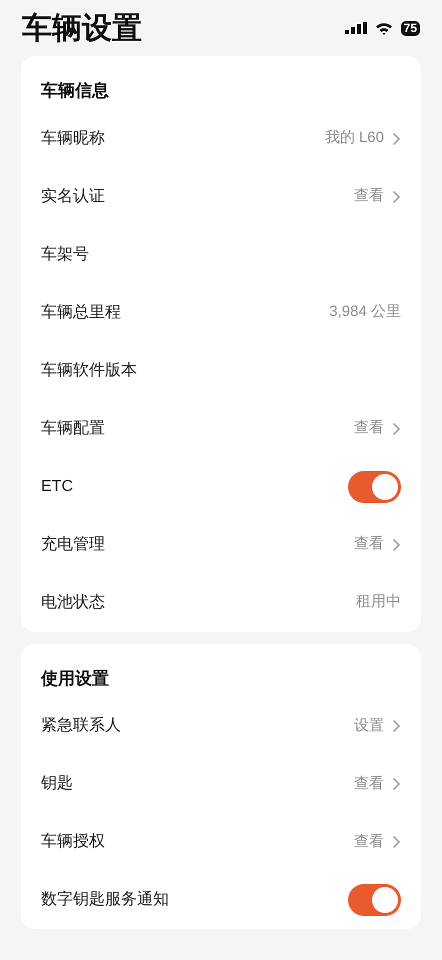 The width and height of the screenshot is (442, 960). I want to click on row-label: 充电管理, so click(73, 544).